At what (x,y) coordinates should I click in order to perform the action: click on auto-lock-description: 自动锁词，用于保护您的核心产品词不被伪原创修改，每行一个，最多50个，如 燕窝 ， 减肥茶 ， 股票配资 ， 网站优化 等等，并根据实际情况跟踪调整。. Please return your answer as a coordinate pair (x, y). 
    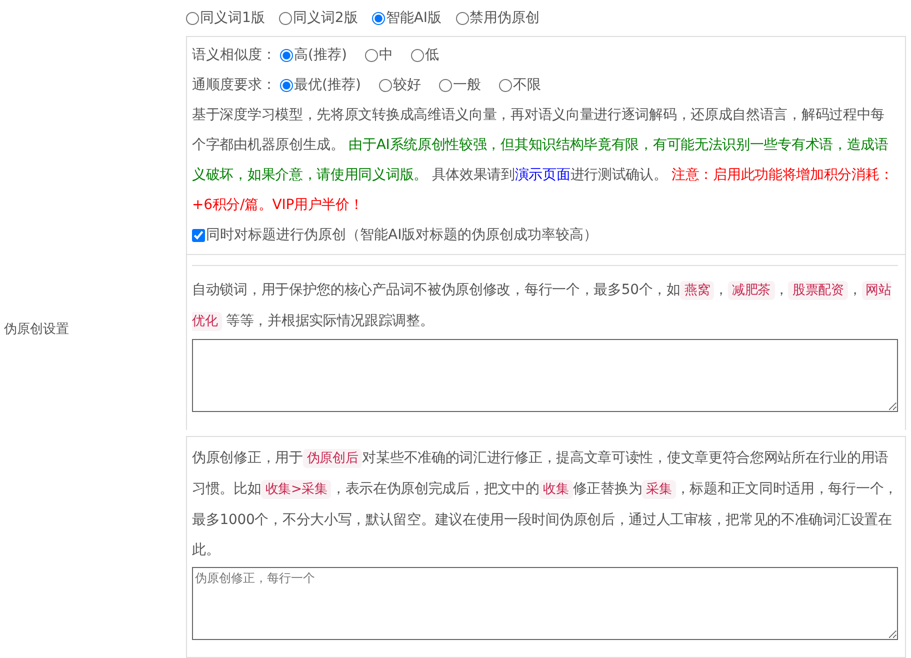
    Looking at the image, I should click on (542, 306).